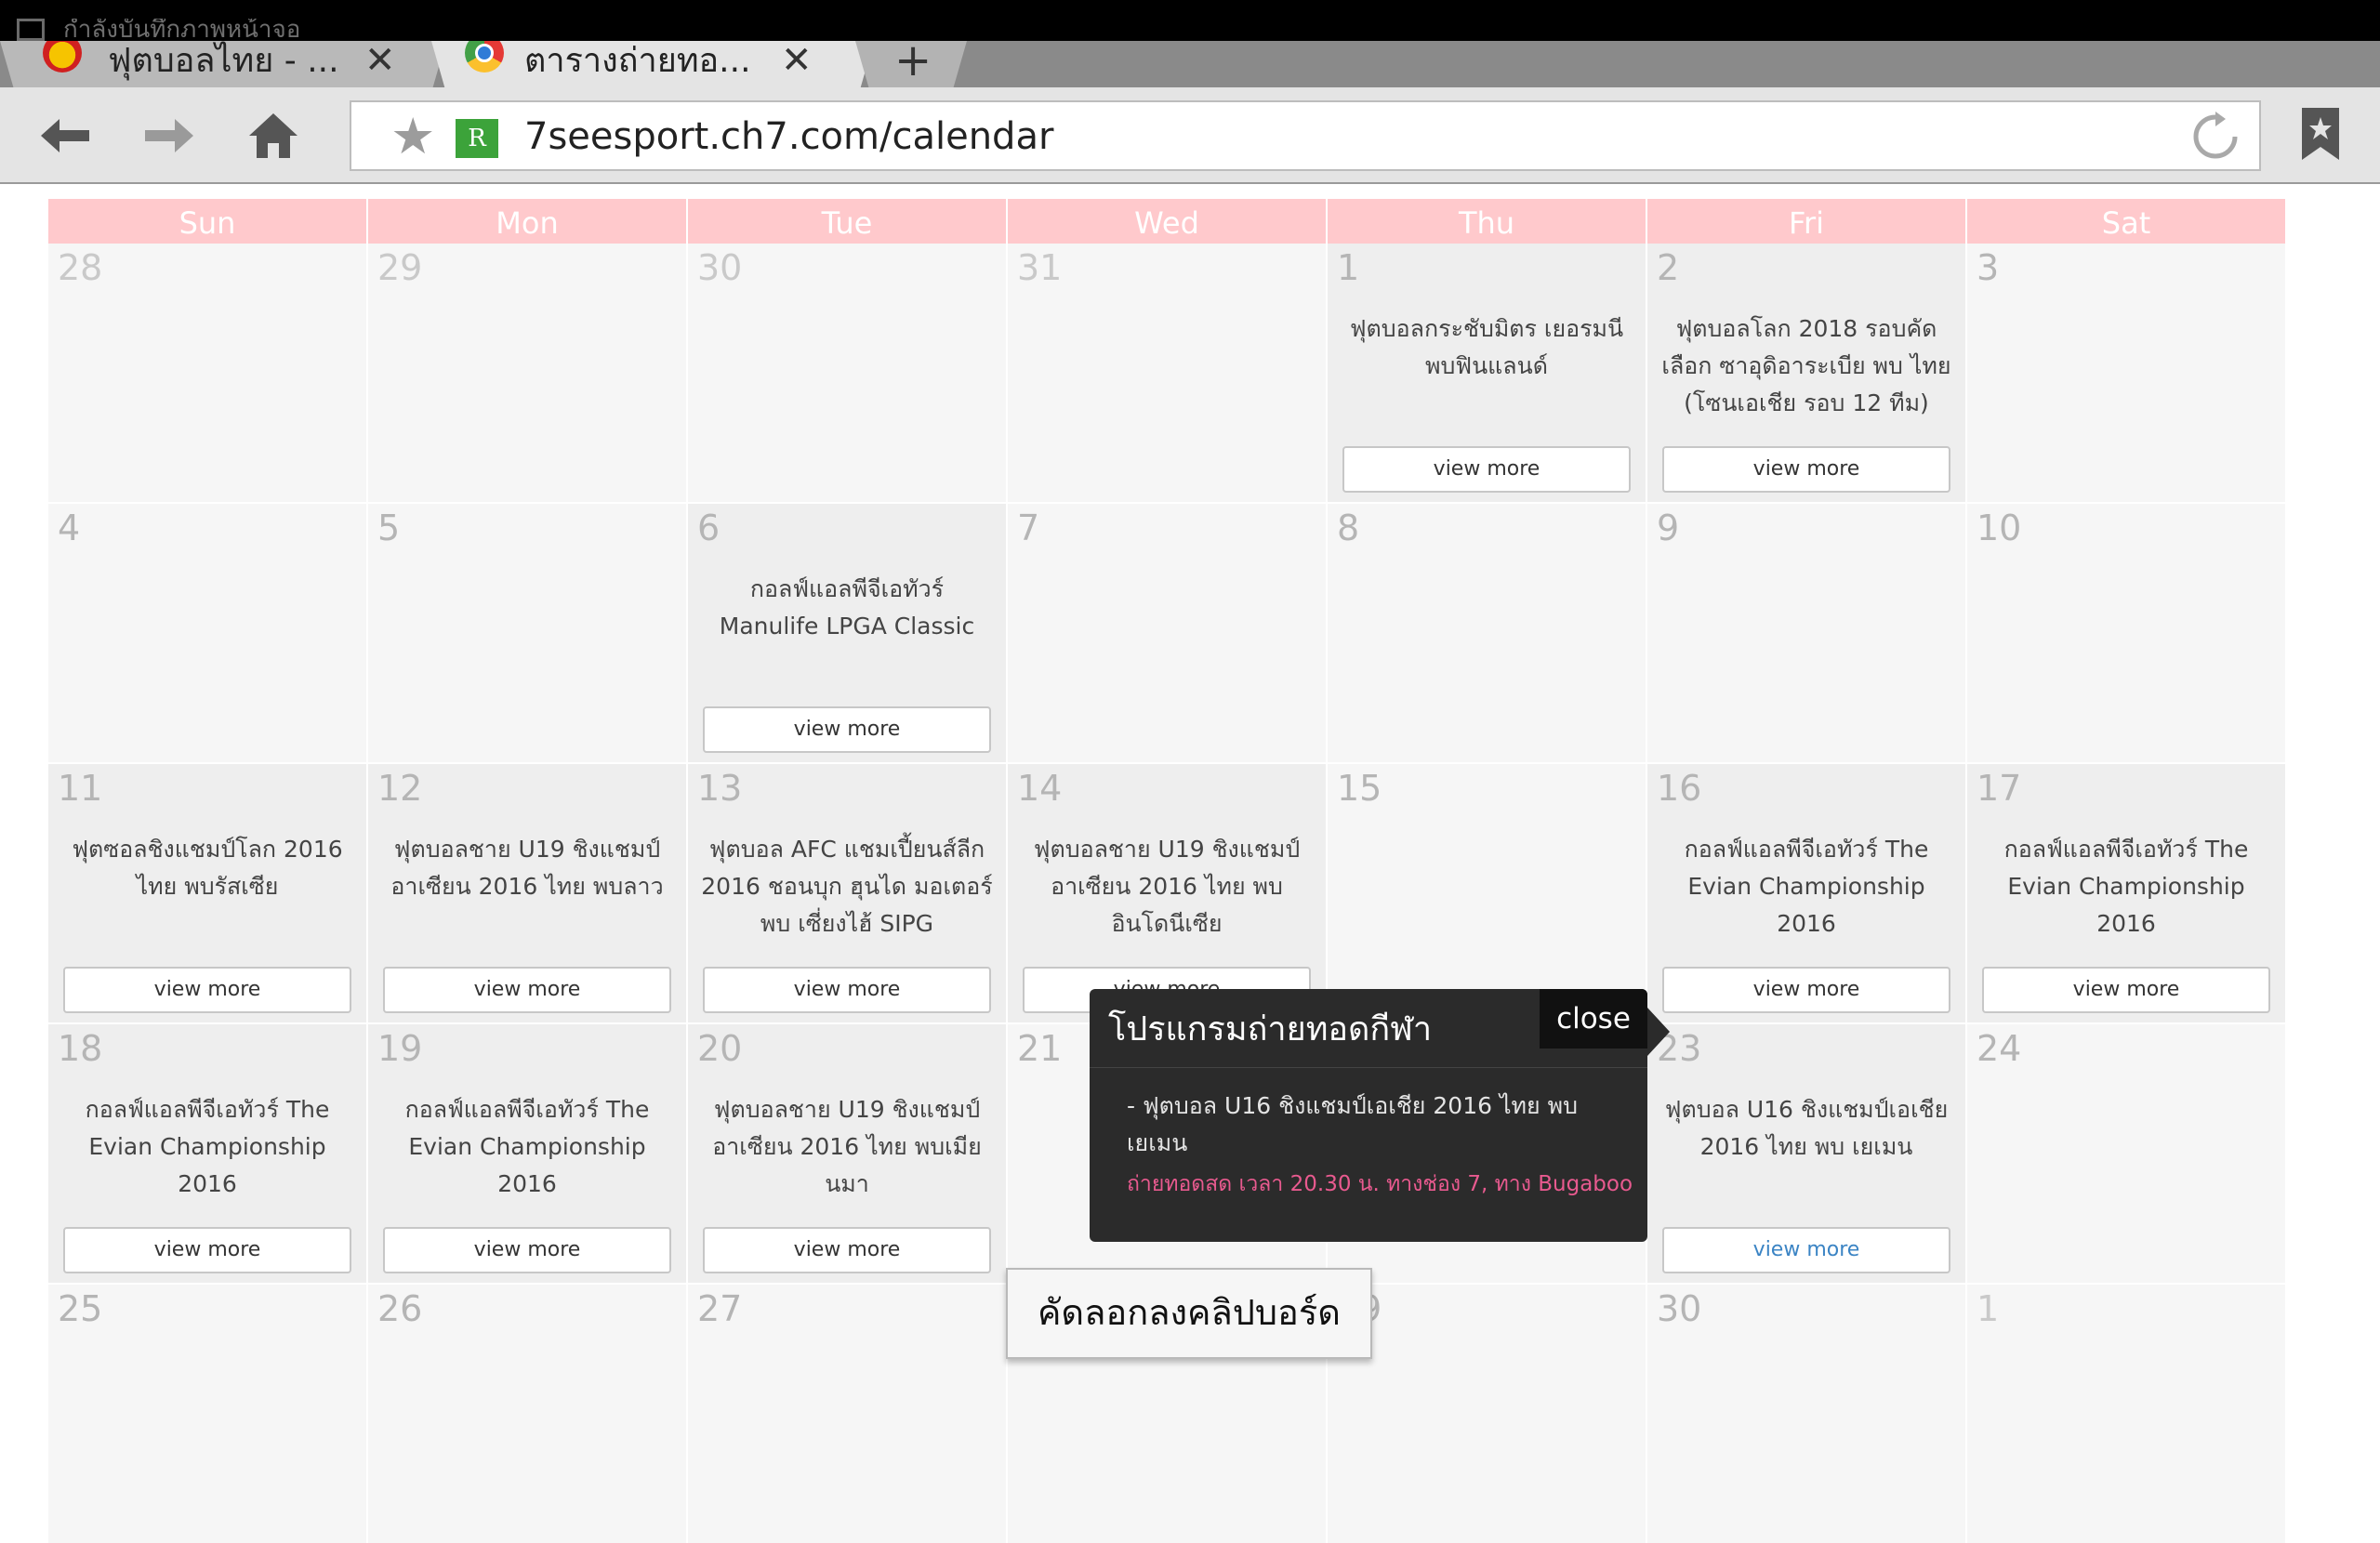 This screenshot has width=2380, height=1543. I want to click on screenshot-notification-icon, so click(31, 30).